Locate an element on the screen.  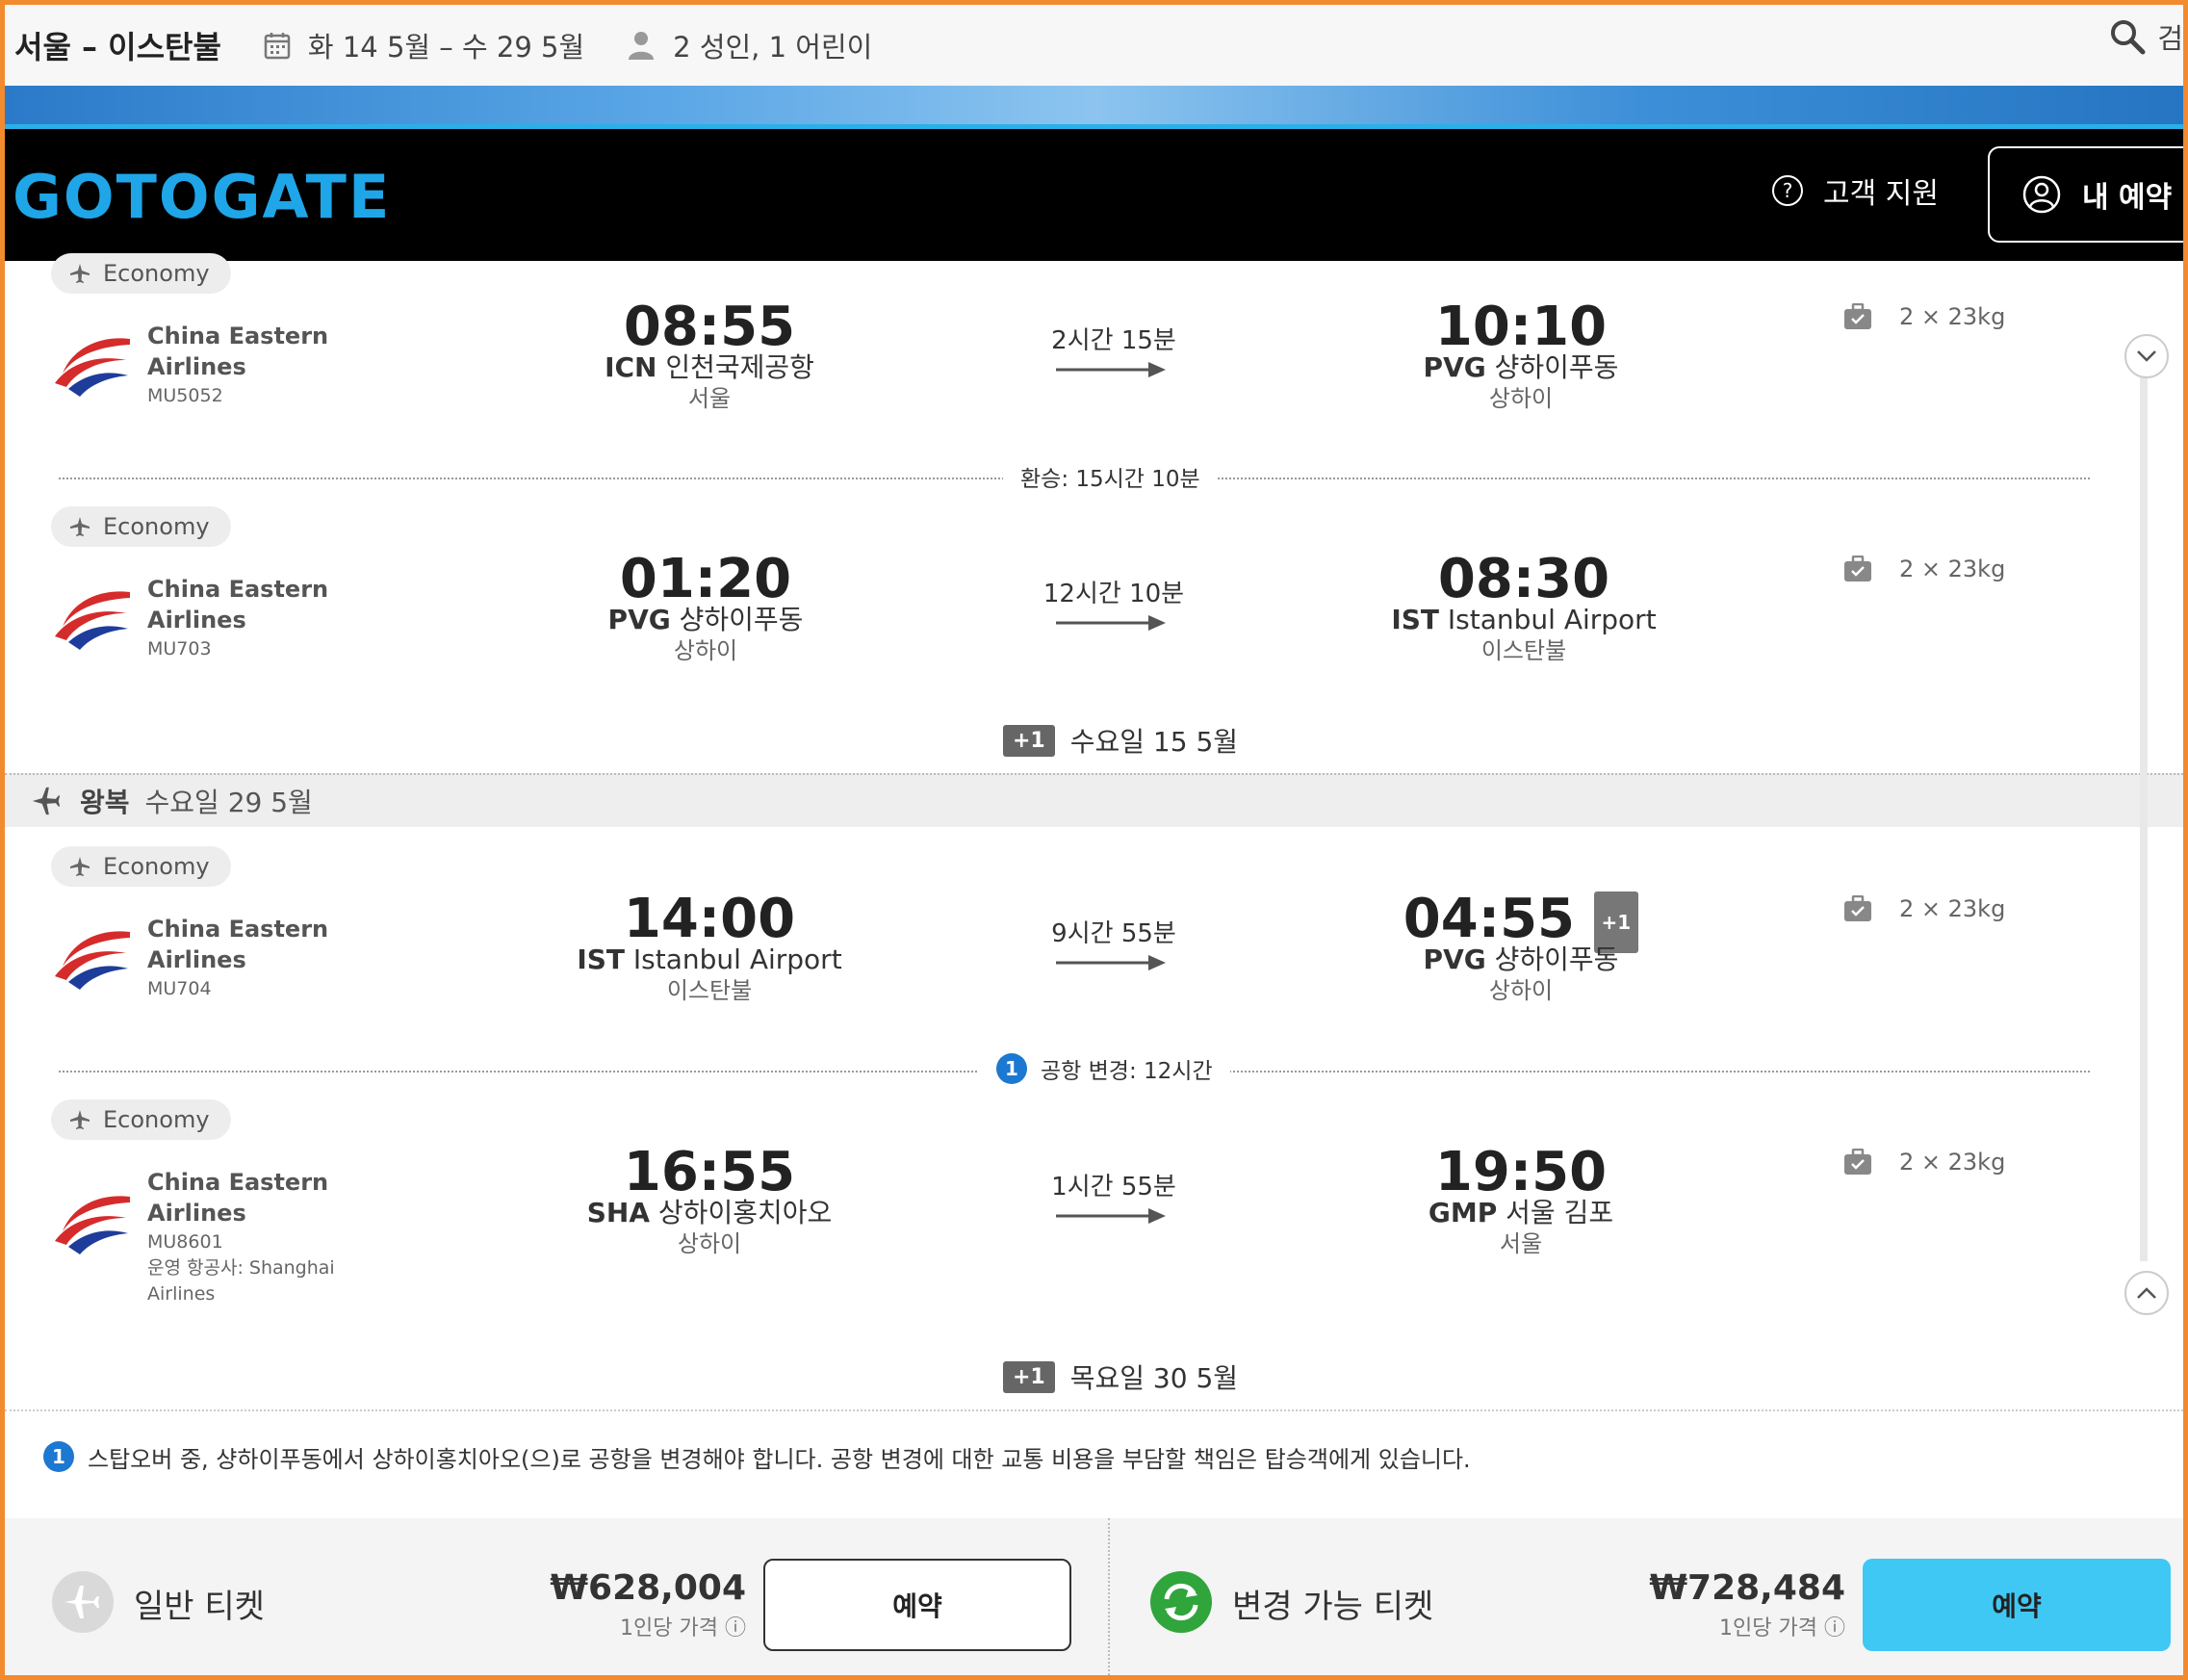
flexible-ticket-label: 변경 가능 티켓 is located at coordinates (1333, 1607).